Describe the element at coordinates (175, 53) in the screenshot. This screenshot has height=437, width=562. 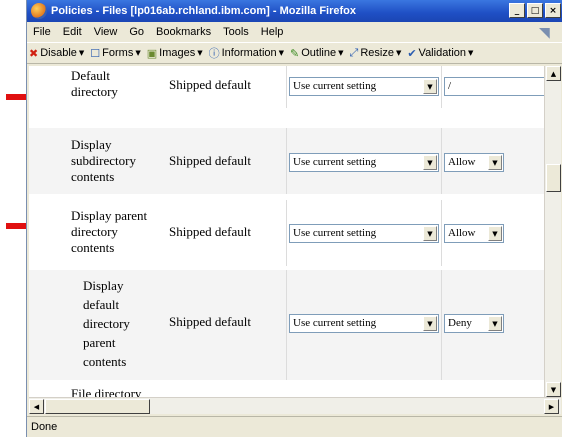
I see `toolbar-images-button: ▣ Images ▼` at that location.